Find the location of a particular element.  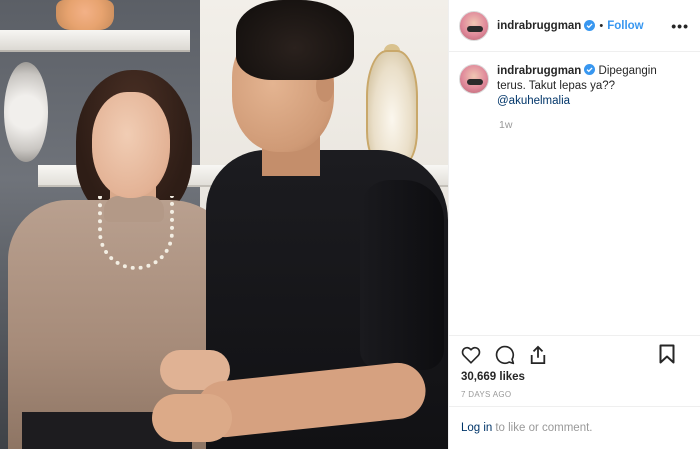

caption-avatar is located at coordinates (474, 79).